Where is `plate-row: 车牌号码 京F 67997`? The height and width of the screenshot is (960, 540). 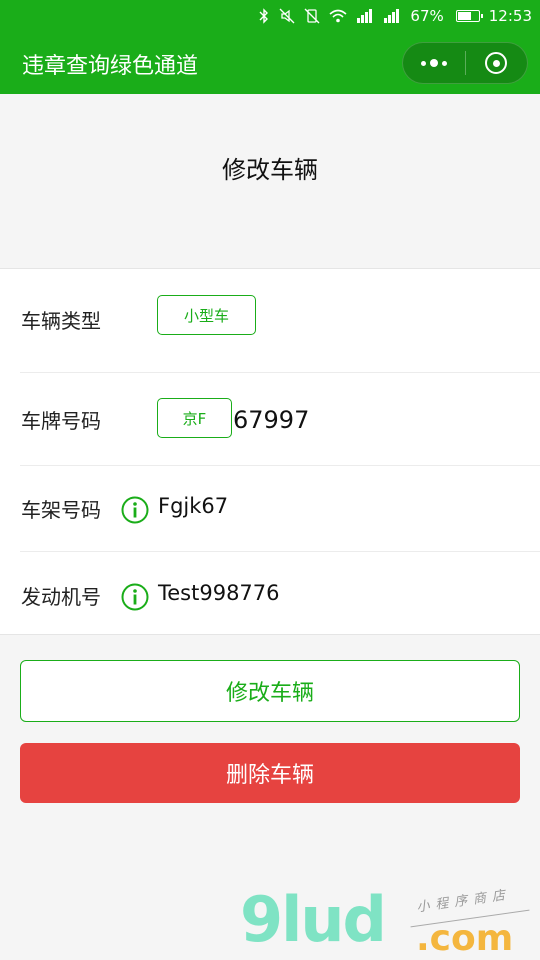
plate-row: 车牌号码 京F 67997 is located at coordinates (270, 419).